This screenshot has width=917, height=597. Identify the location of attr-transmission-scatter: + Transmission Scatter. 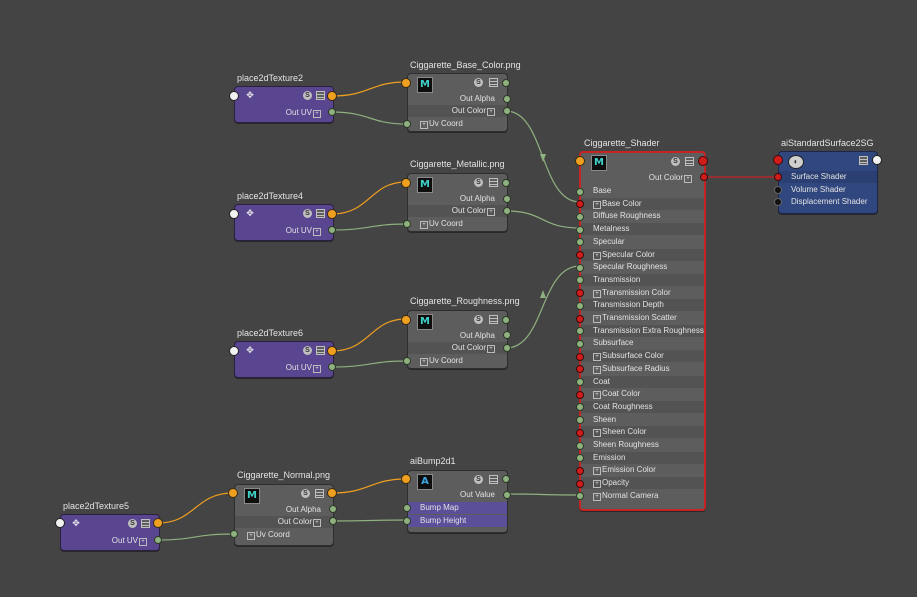
(642, 318).